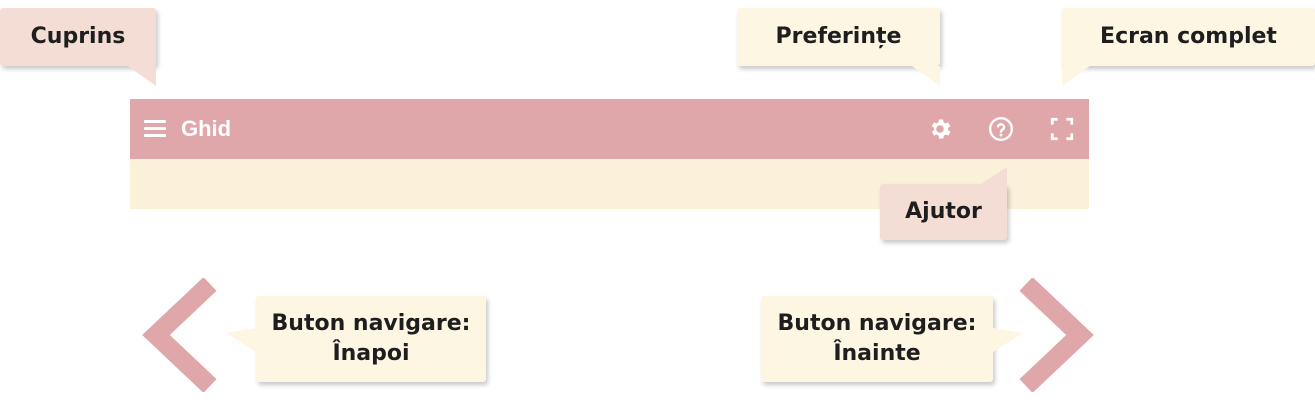 The width and height of the screenshot is (1315, 413). I want to click on callout-preferences: Preferințe, so click(838, 47).